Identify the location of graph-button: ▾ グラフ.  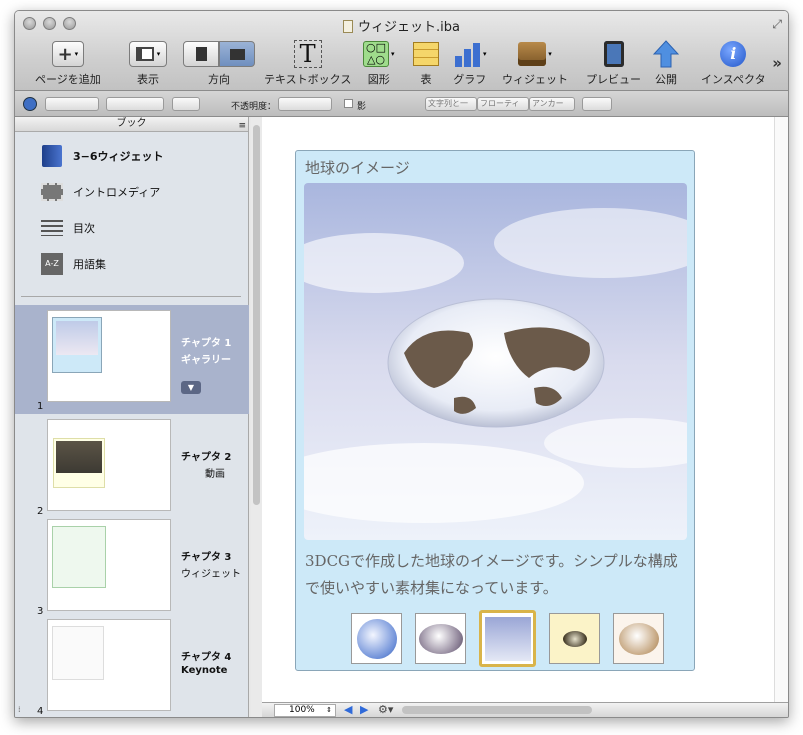
(470, 63).